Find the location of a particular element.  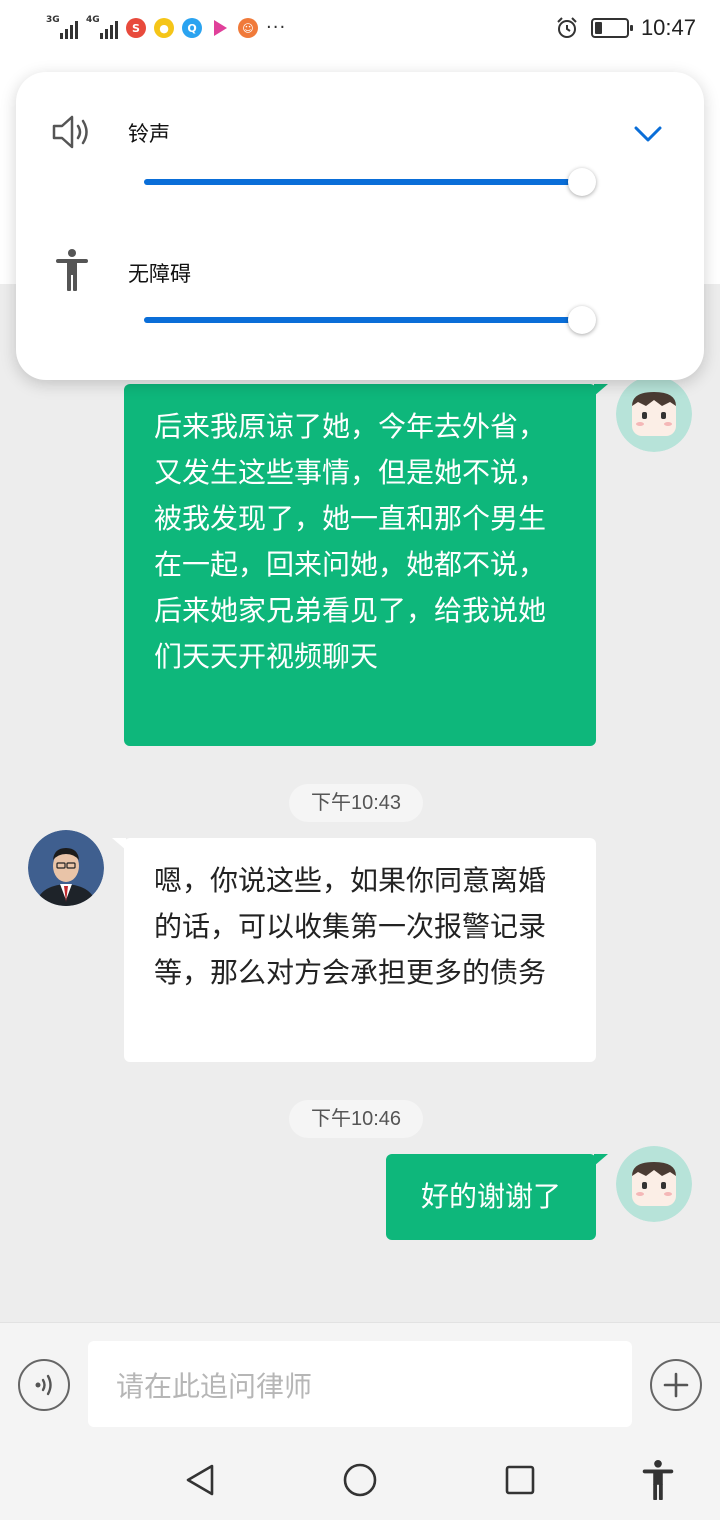

signal-icon: 3G is located at coordinates (62, 27).